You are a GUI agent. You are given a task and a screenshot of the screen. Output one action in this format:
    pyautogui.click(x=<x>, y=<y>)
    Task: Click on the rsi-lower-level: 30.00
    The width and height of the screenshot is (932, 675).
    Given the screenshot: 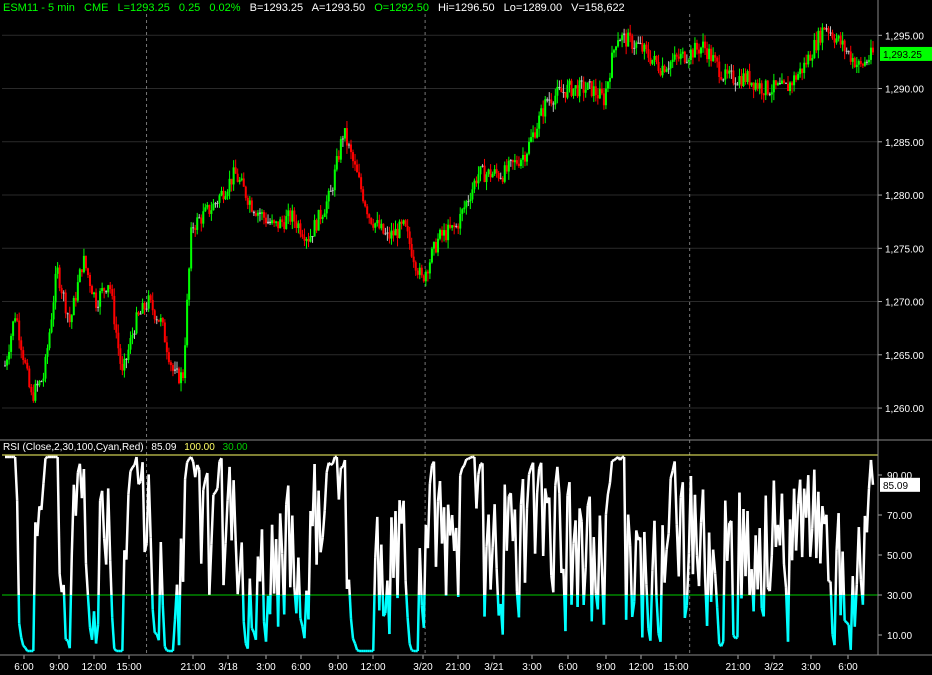 What is the action you would take?
    pyautogui.click(x=235, y=447)
    